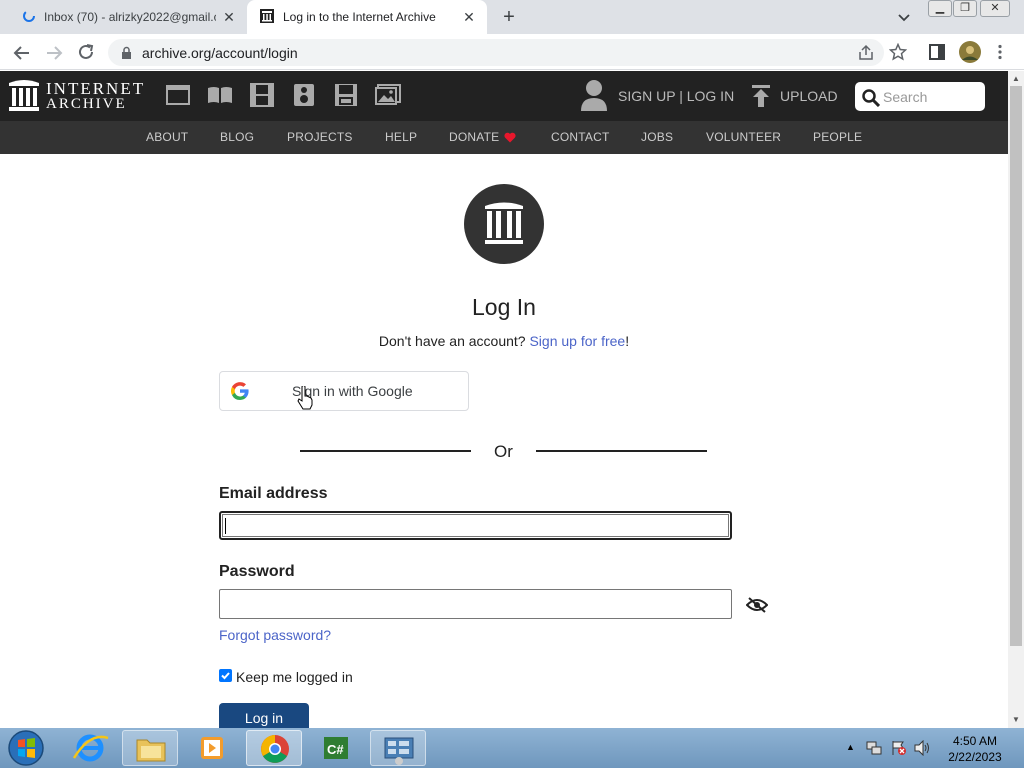 The image size is (1024, 768). I want to click on signup-prompt: Don't have an account? Sign up for free!, so click(504, 341).